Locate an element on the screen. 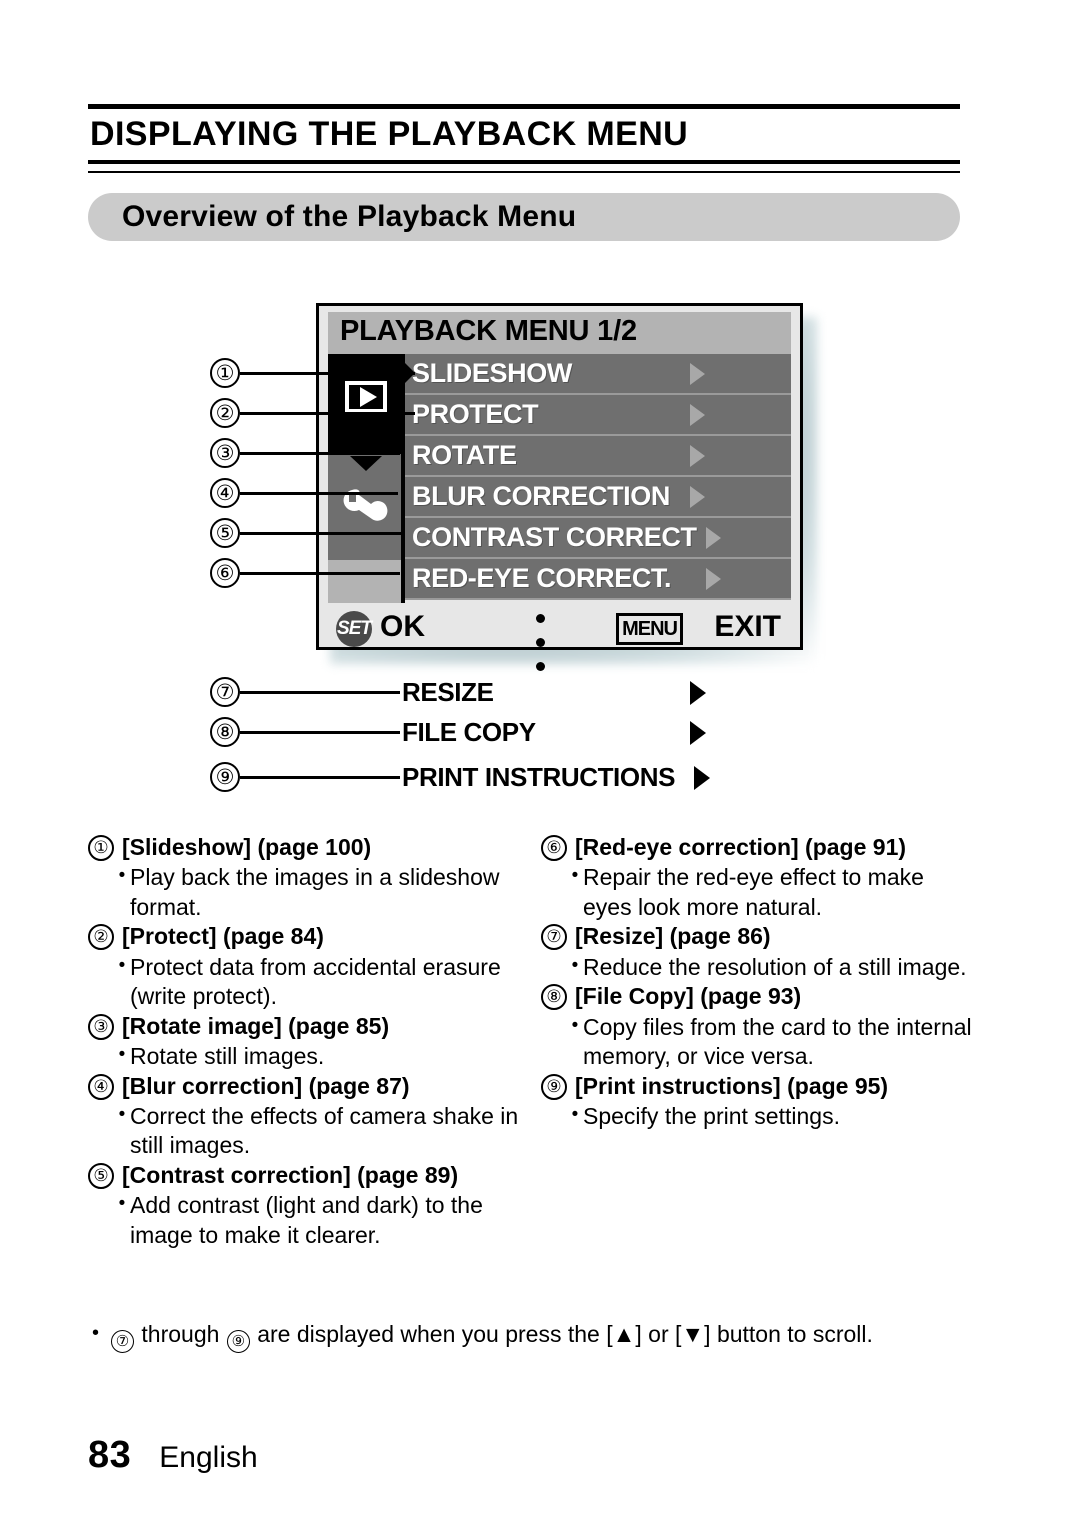 Image resolution: width=1080 pixels, height=1521 pixels. scroll-item-label: RESIZE is located at coordinates (448, 692).